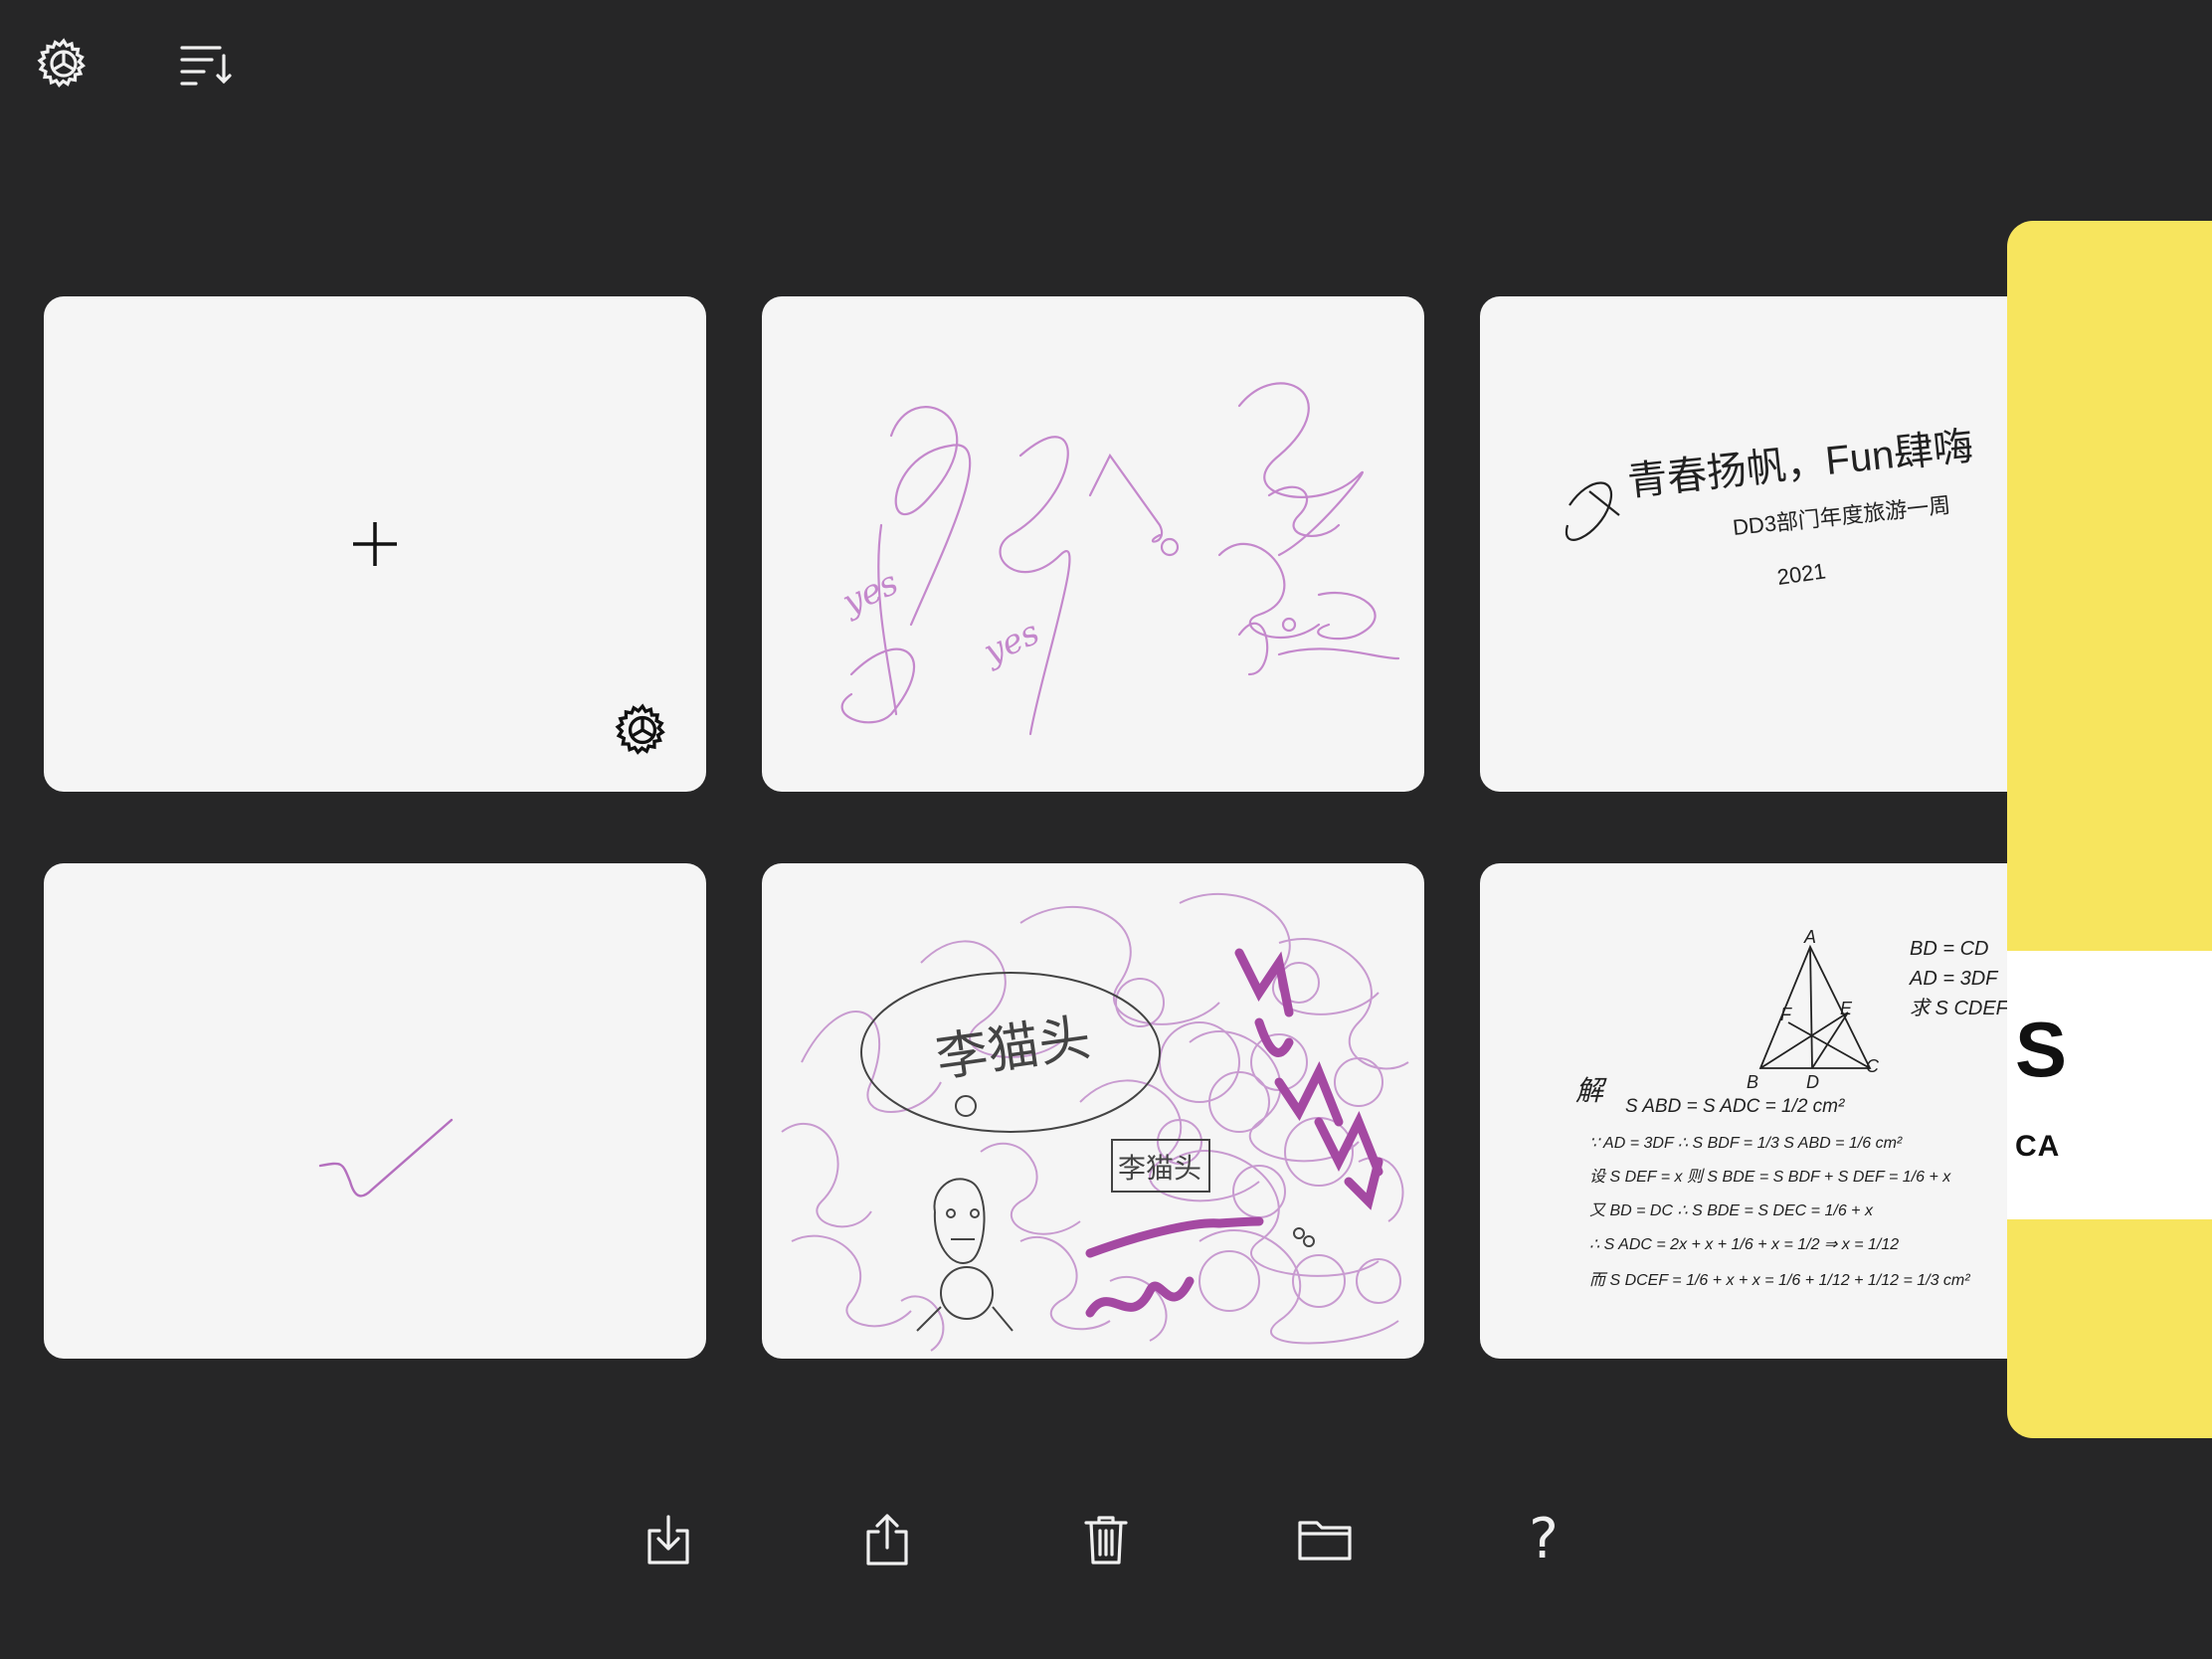 The height and width of the screenshot is (1659, 2212). I want to click on note-text: 青春扬帆，Fun肆嗨, so click(1800, 464).